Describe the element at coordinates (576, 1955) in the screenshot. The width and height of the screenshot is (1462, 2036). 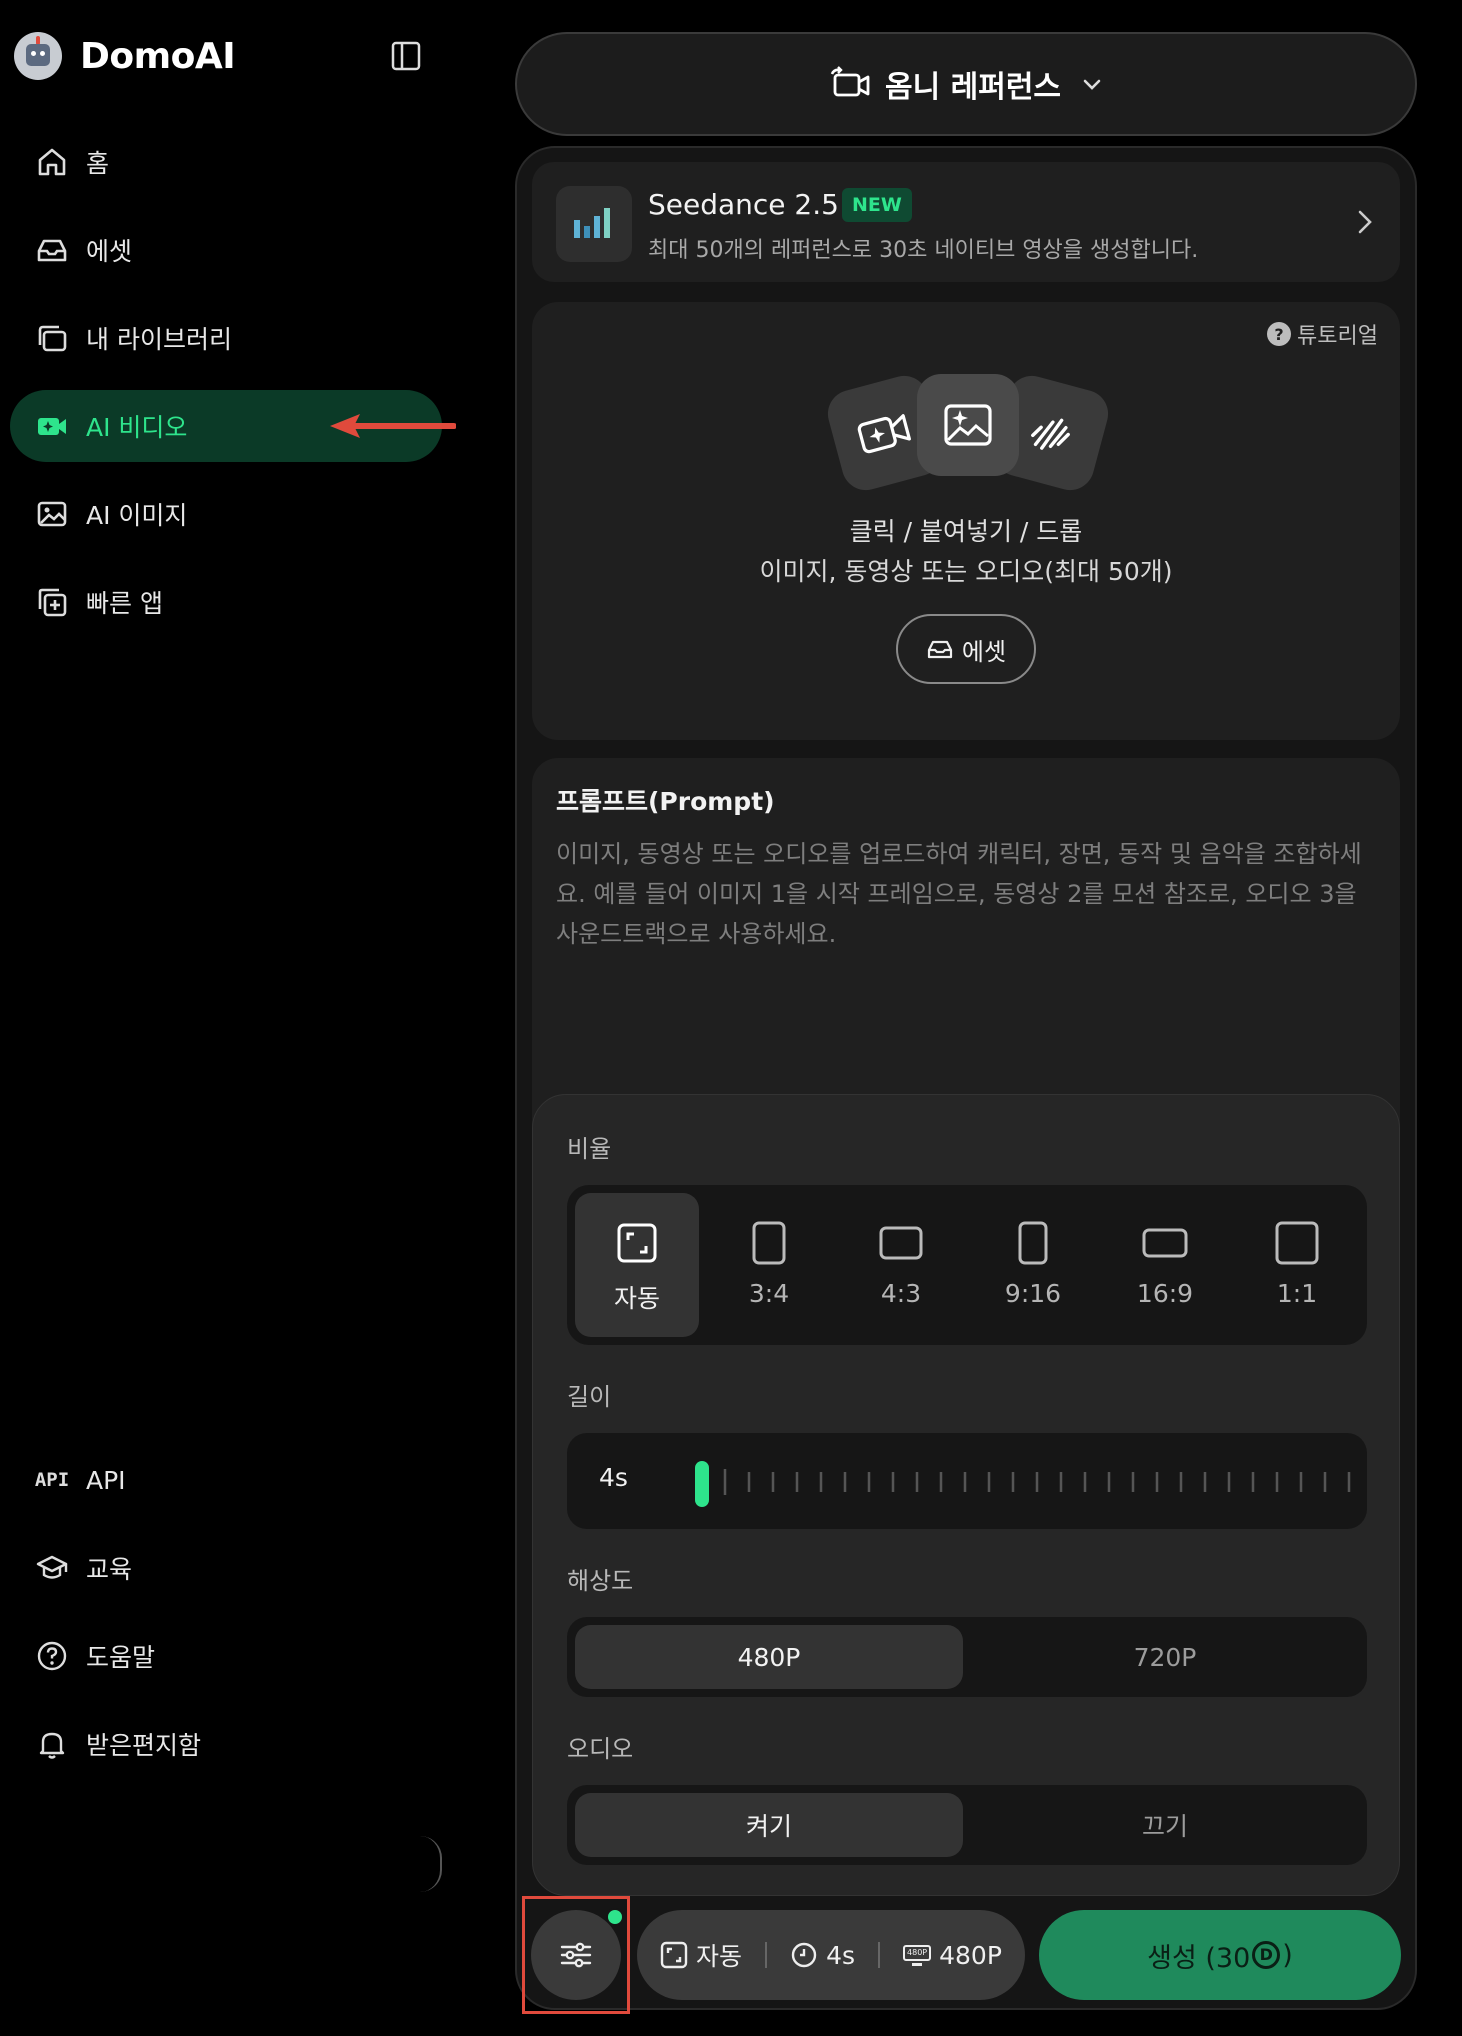
I see `annotation-highlight-box` at that location.